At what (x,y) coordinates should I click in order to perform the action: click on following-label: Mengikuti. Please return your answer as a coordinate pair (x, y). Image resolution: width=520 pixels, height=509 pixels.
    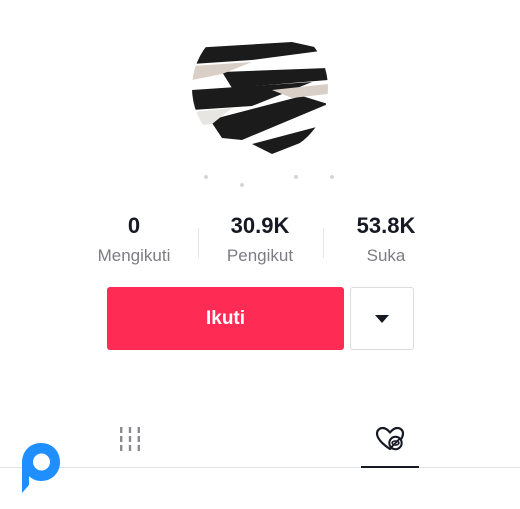
    Looking at the image, I should click on (134, 255).